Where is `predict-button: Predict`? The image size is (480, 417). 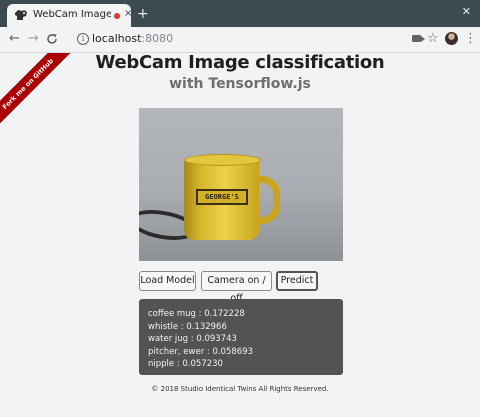 predict-button: Predict is located at coordinates (297, 281).